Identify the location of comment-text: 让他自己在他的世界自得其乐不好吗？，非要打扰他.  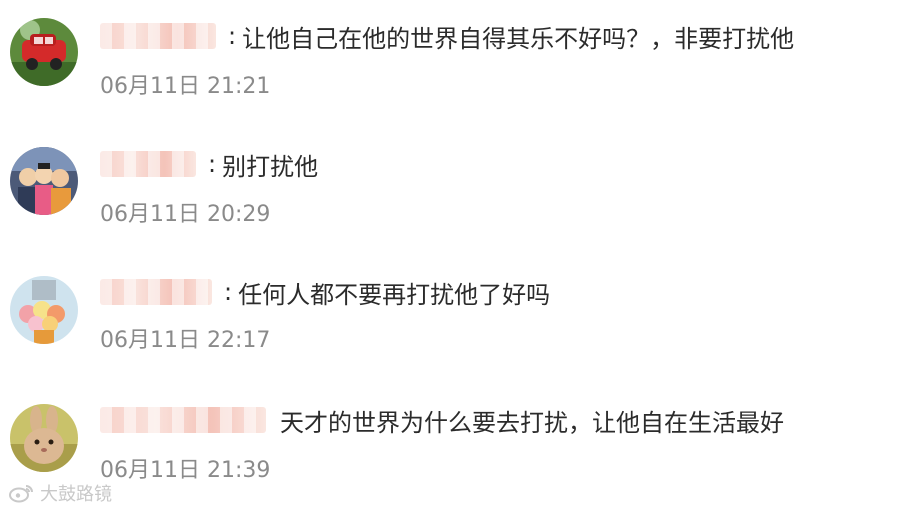
(518, 38).